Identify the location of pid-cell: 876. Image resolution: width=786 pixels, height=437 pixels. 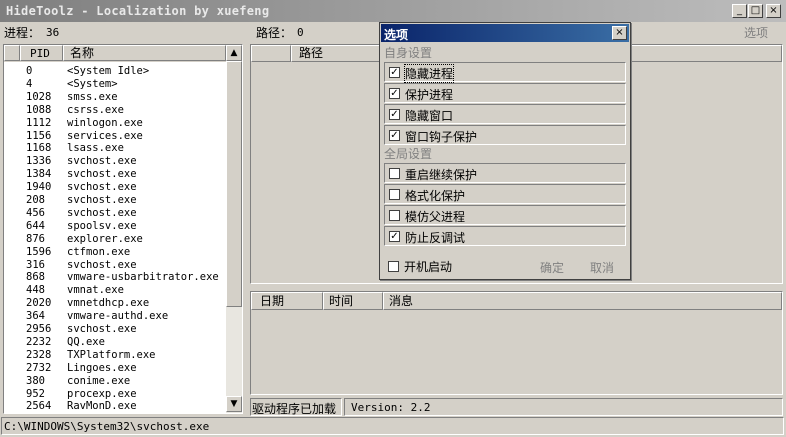
(35, 238).